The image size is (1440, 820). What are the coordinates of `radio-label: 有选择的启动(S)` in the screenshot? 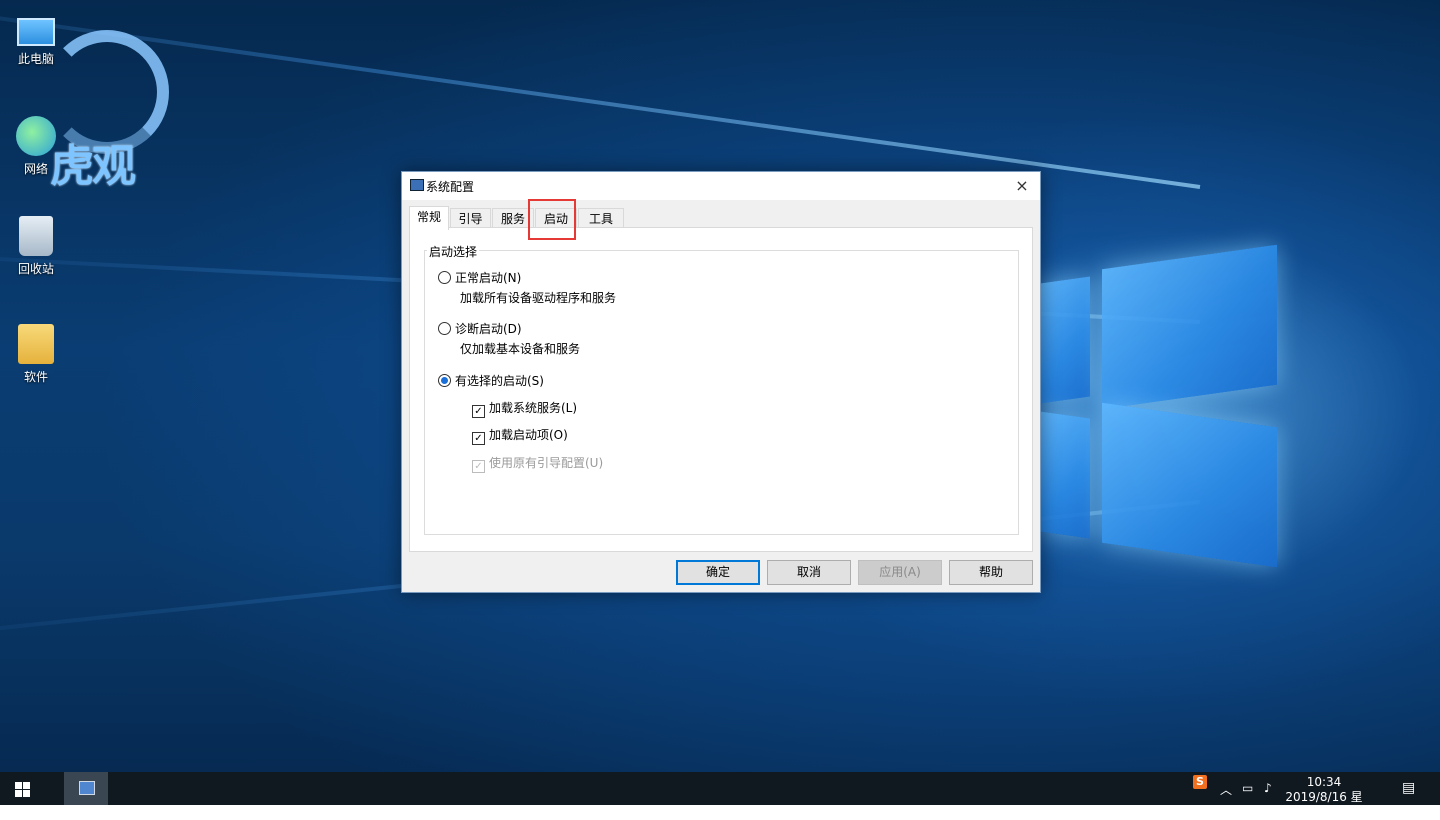 It's located at (499, 381).